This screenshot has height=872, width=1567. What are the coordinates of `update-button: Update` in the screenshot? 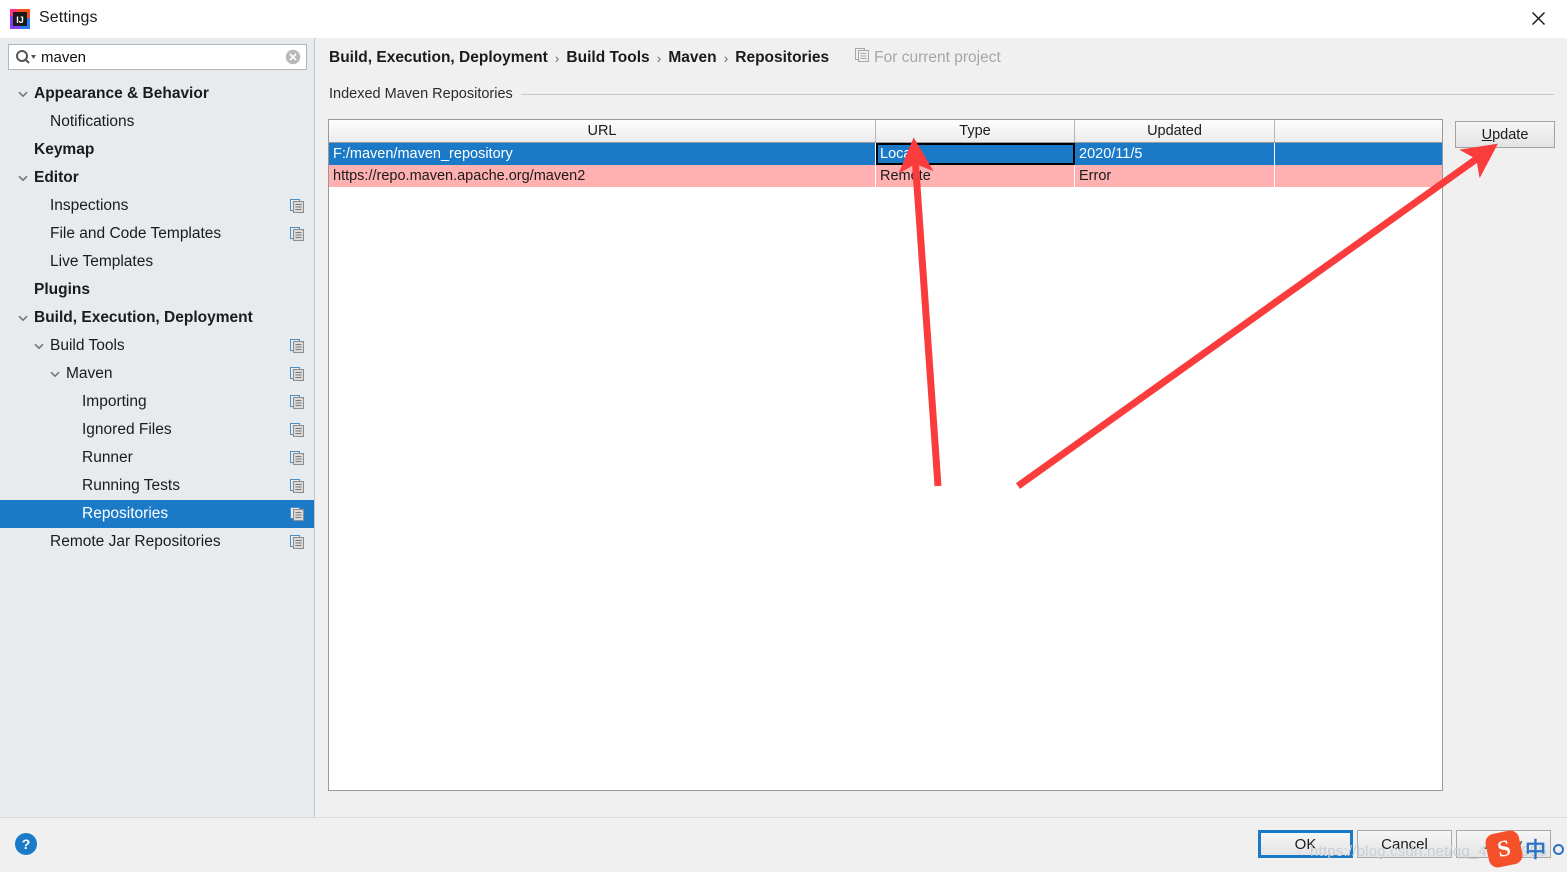 It's located at (1505, 134).